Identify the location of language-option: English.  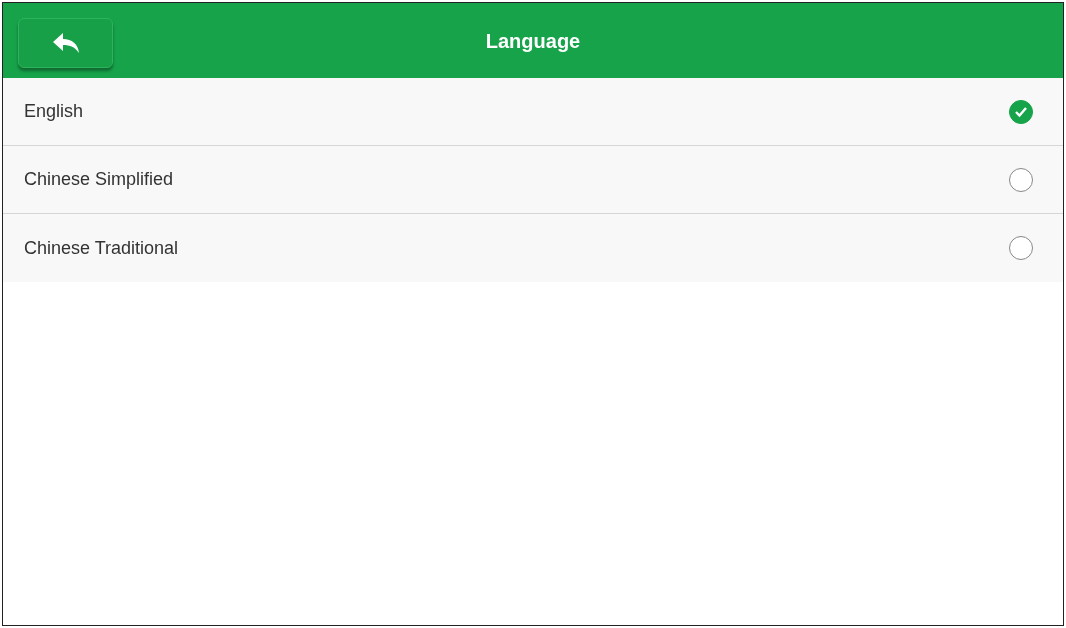
(533, 112).